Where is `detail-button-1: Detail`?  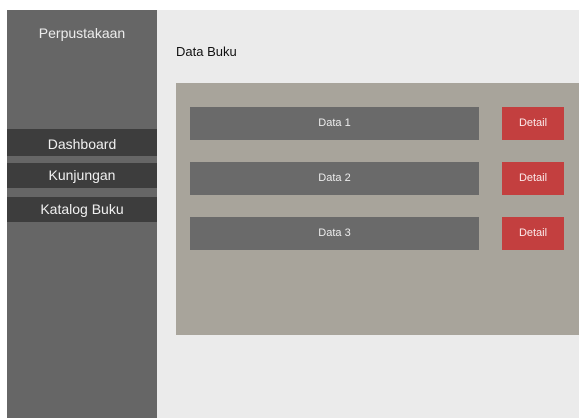
detail-button-1: Detail is located at coordinates (533, 123).